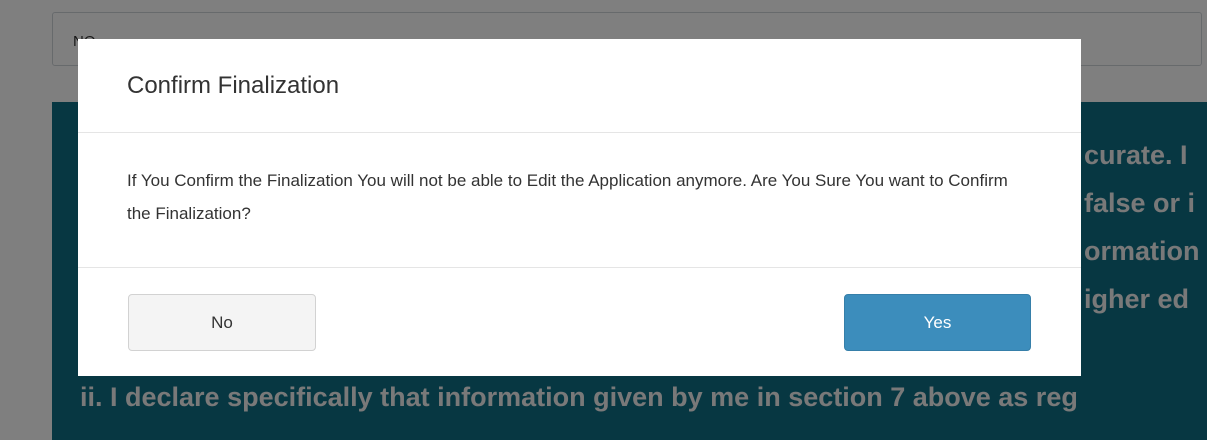  What do you see at coordinates (937, 322) in the screenshot?
I see `yes-button: Yes` at bounding box center [937, 322].